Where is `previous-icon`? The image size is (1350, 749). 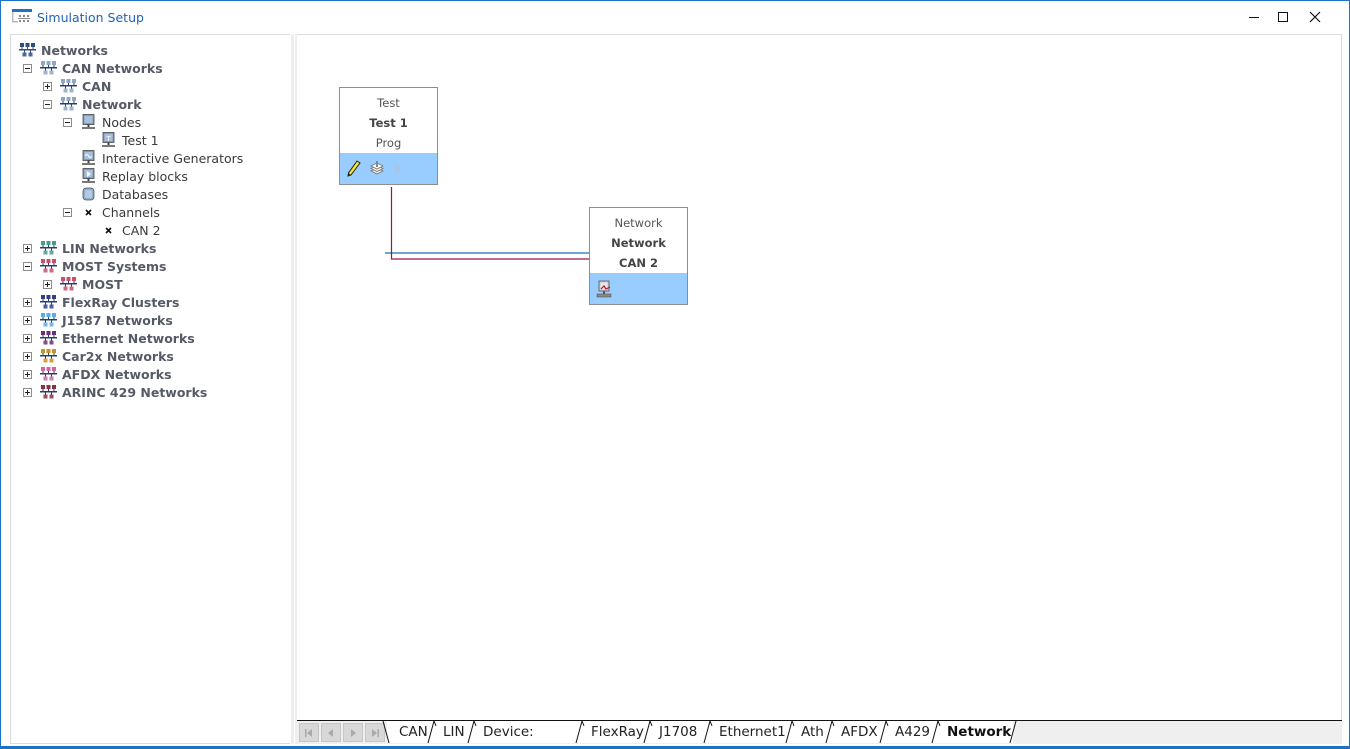
previous-icon is located at coordinates (330, 732).